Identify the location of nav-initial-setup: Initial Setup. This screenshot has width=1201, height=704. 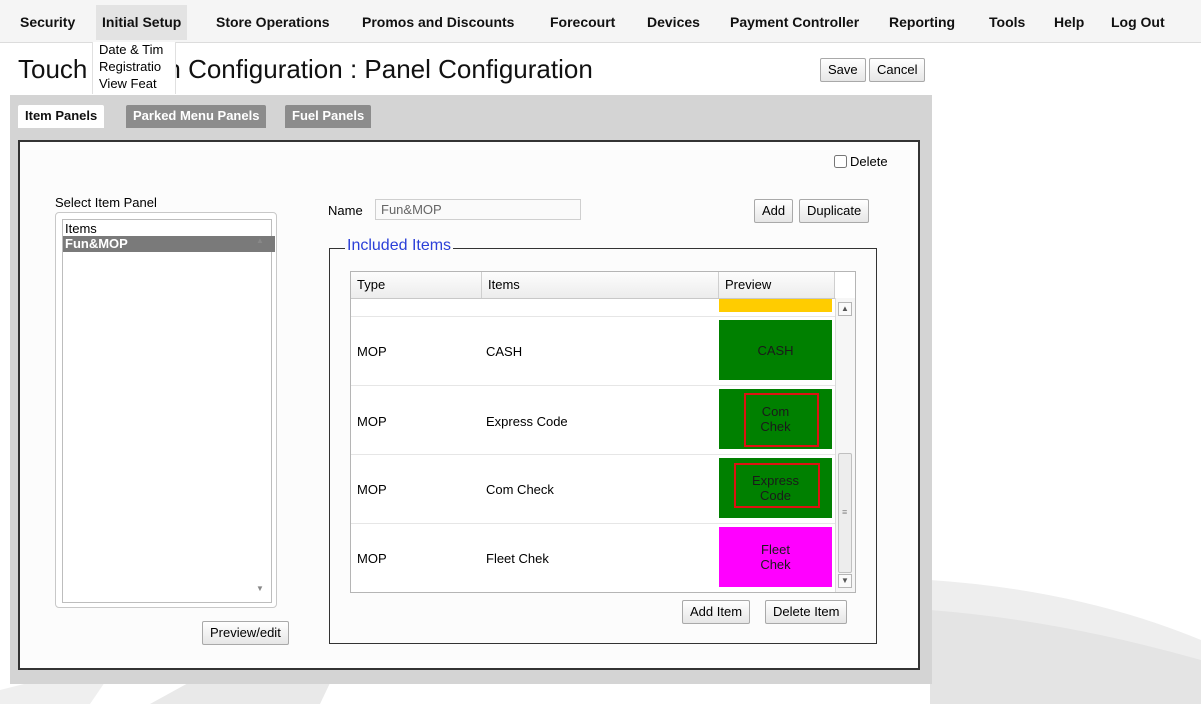
(142, 22).